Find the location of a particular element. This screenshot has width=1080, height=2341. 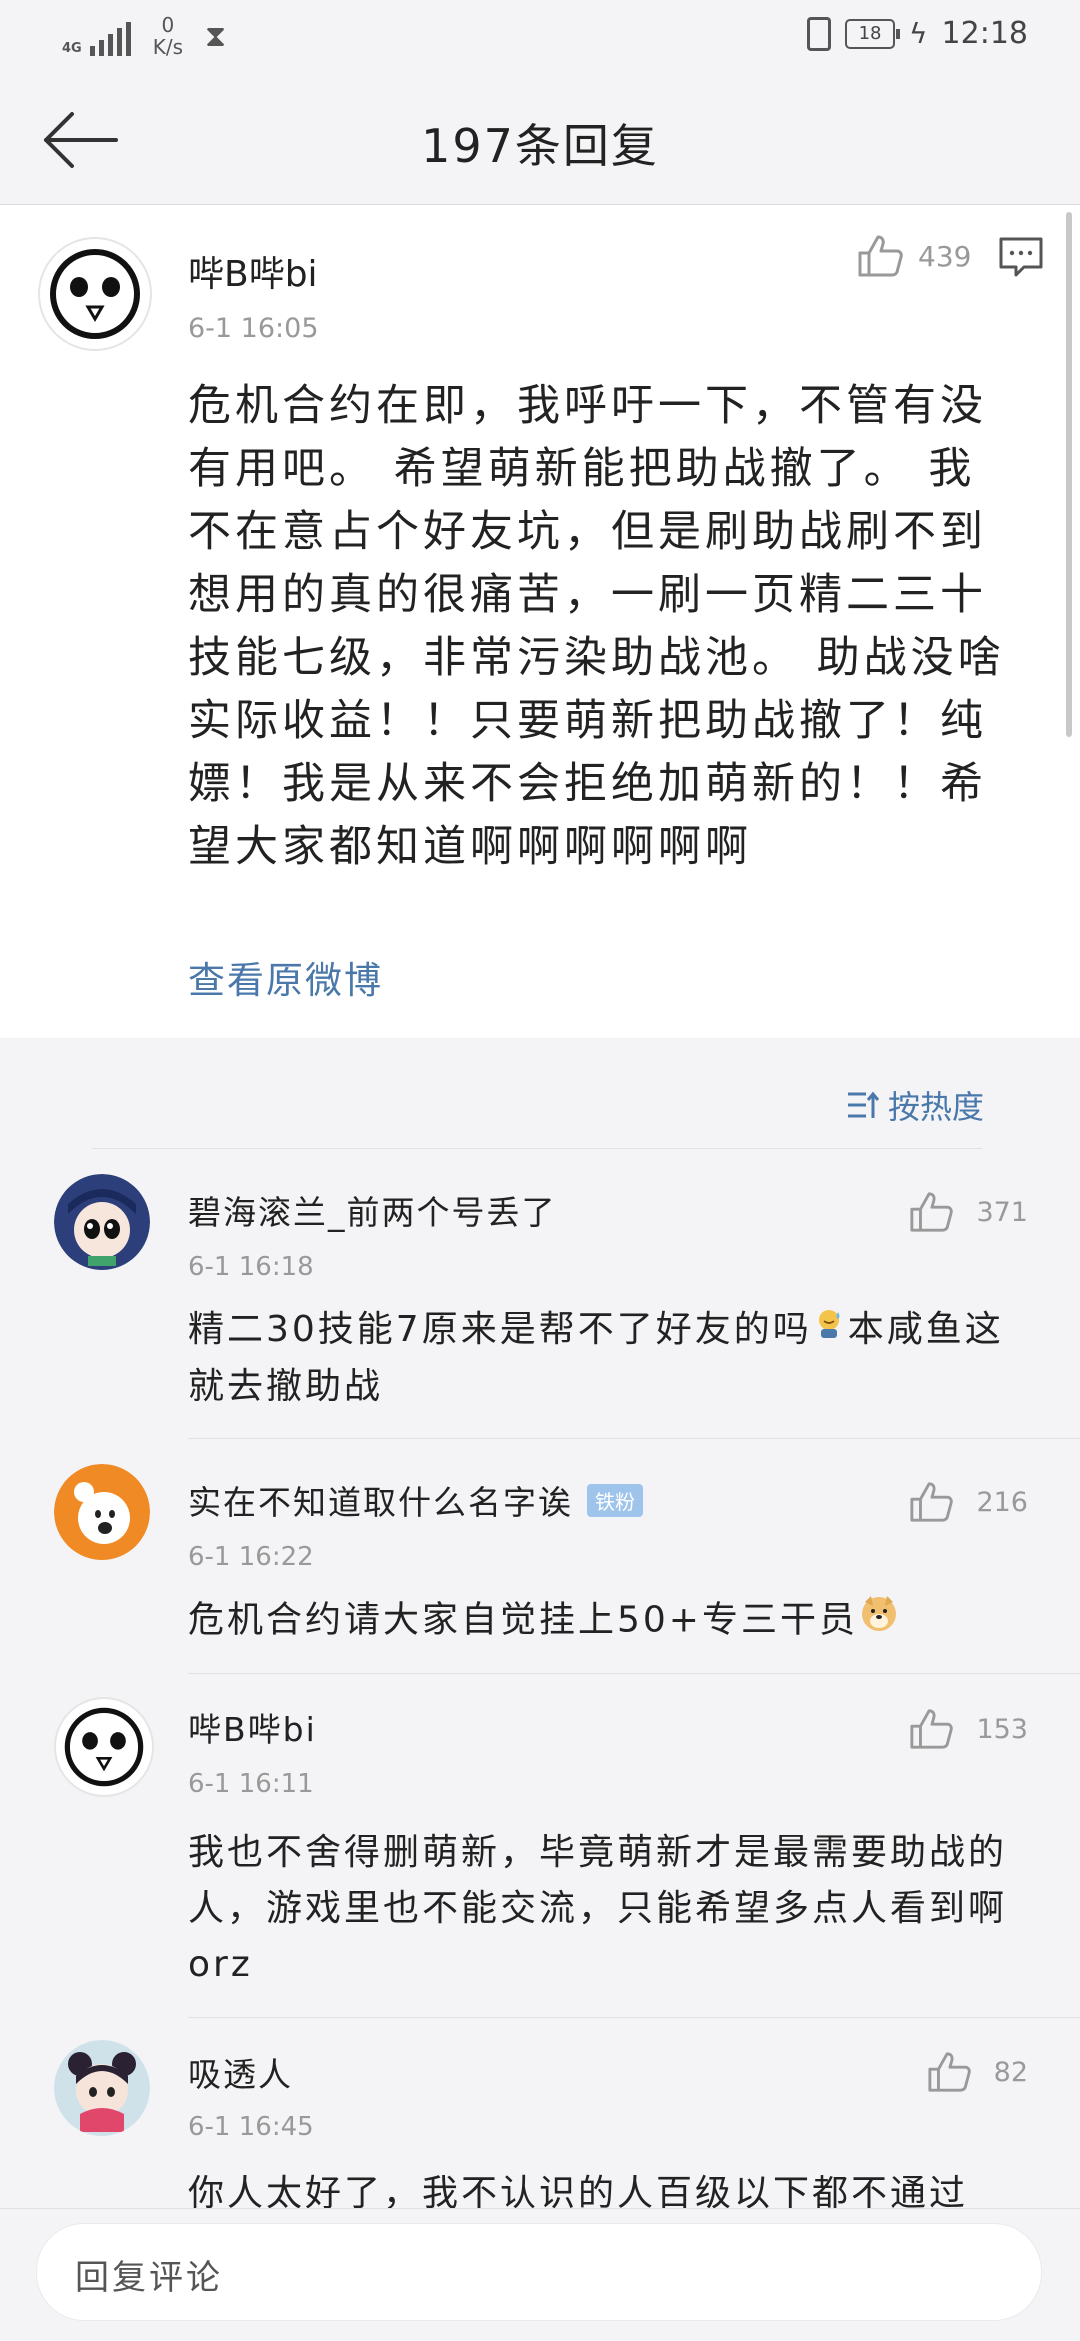

view-original-link: 查看原微博 is located at coordinates (285, 977).